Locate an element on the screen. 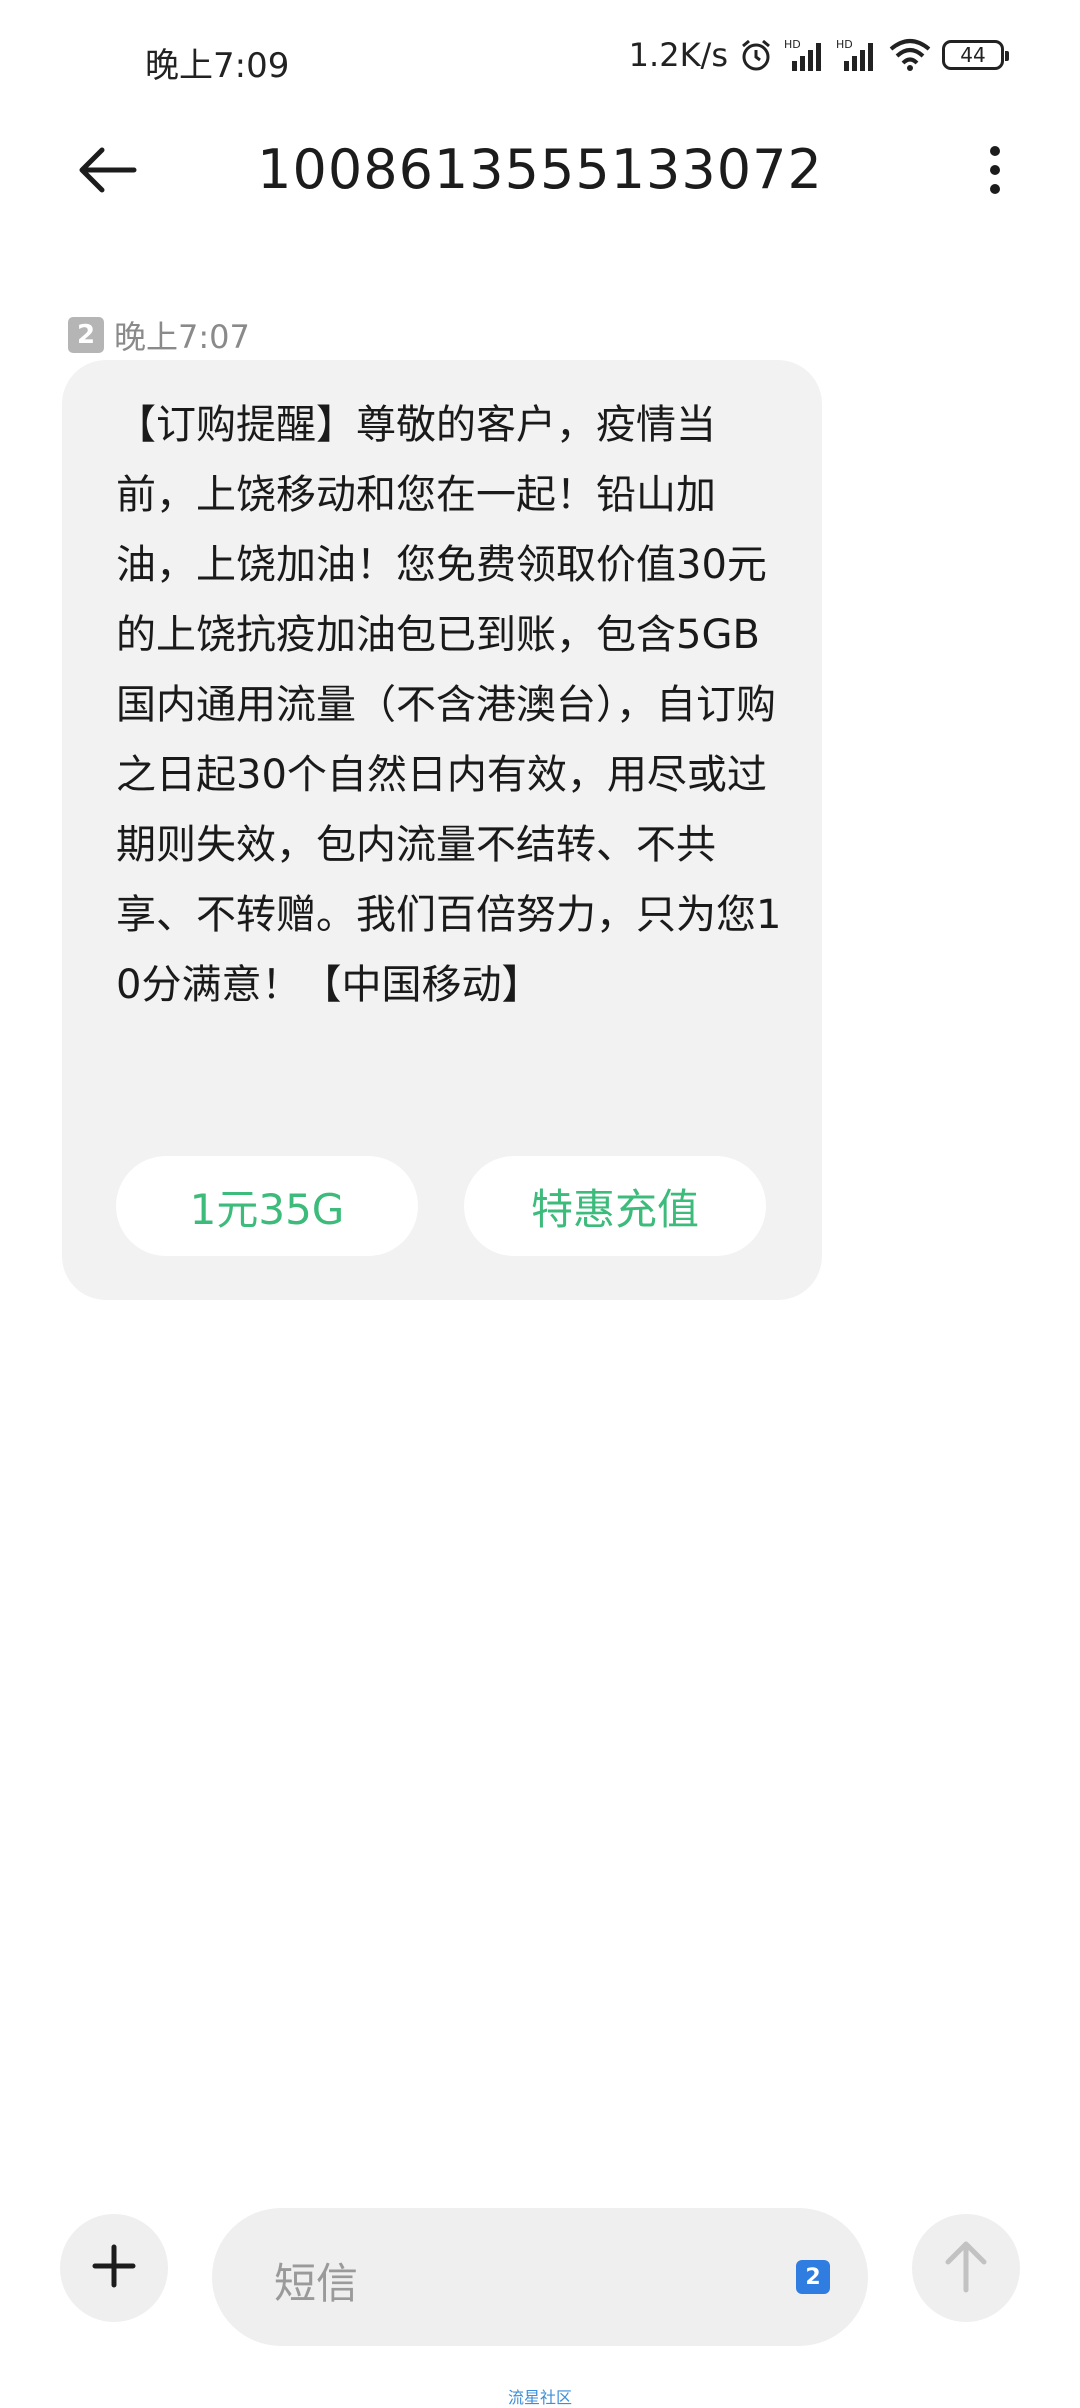 The width and height of the screenshot is (1080, 2408). message-meta: 2 晚上7:07 is located at coordinates (159, 335).